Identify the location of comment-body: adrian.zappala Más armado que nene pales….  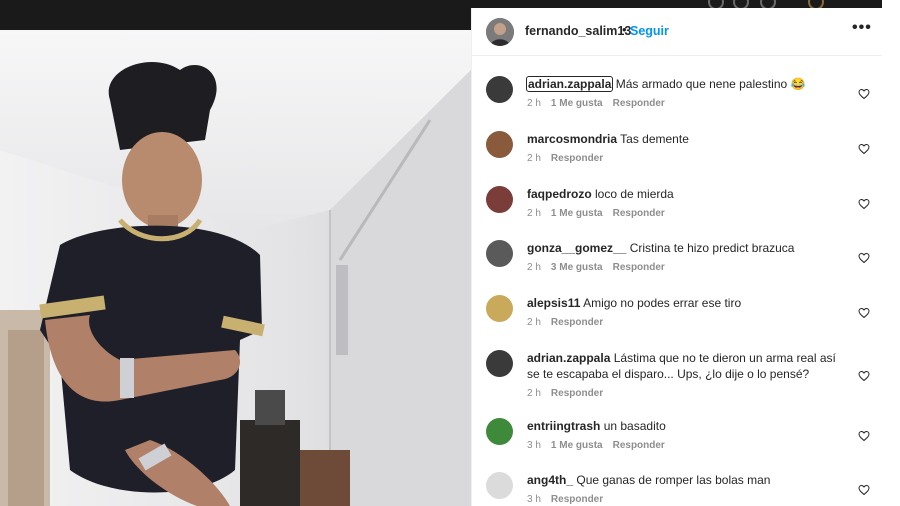
(686, 84).